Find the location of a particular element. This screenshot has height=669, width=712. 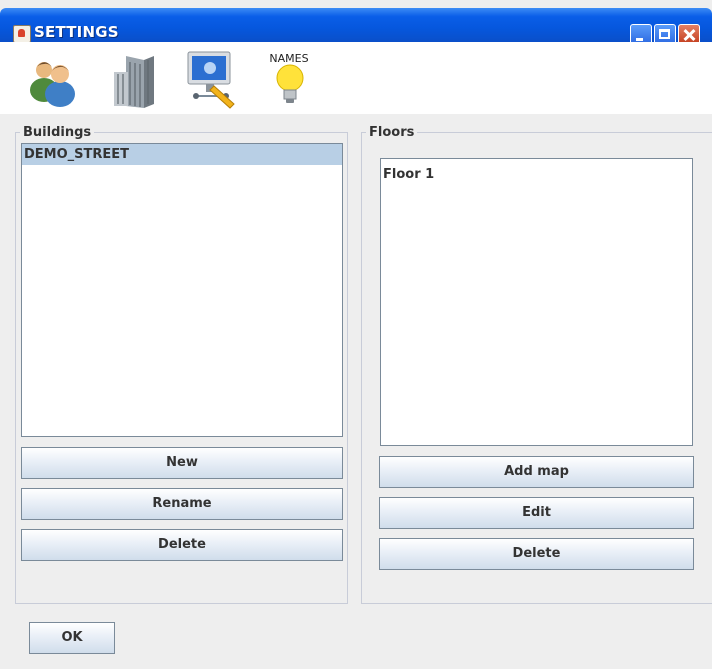

add-map-button: Add map is located at coordinates (536, 472).